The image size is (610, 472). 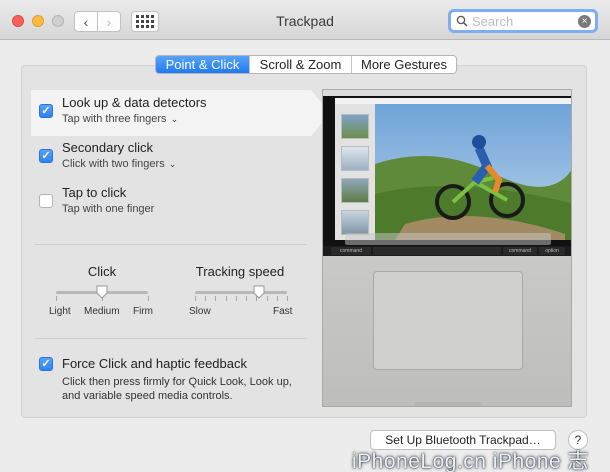 What do you see at coordinates (200, 311) in the screenshot?
I see `tracking-min-label: Slow` at bounding box center [200, 311].